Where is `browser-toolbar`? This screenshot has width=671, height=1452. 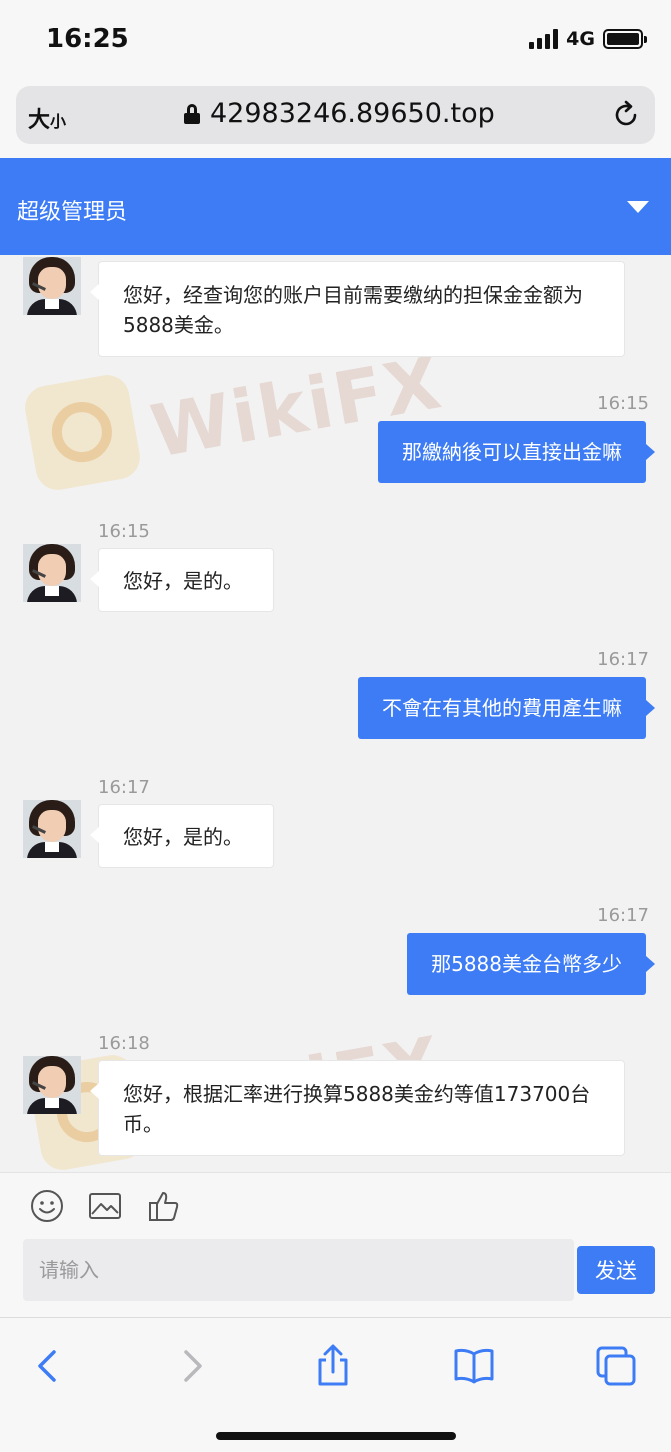
browser-toolbar is located at coordinates (335, 1384).